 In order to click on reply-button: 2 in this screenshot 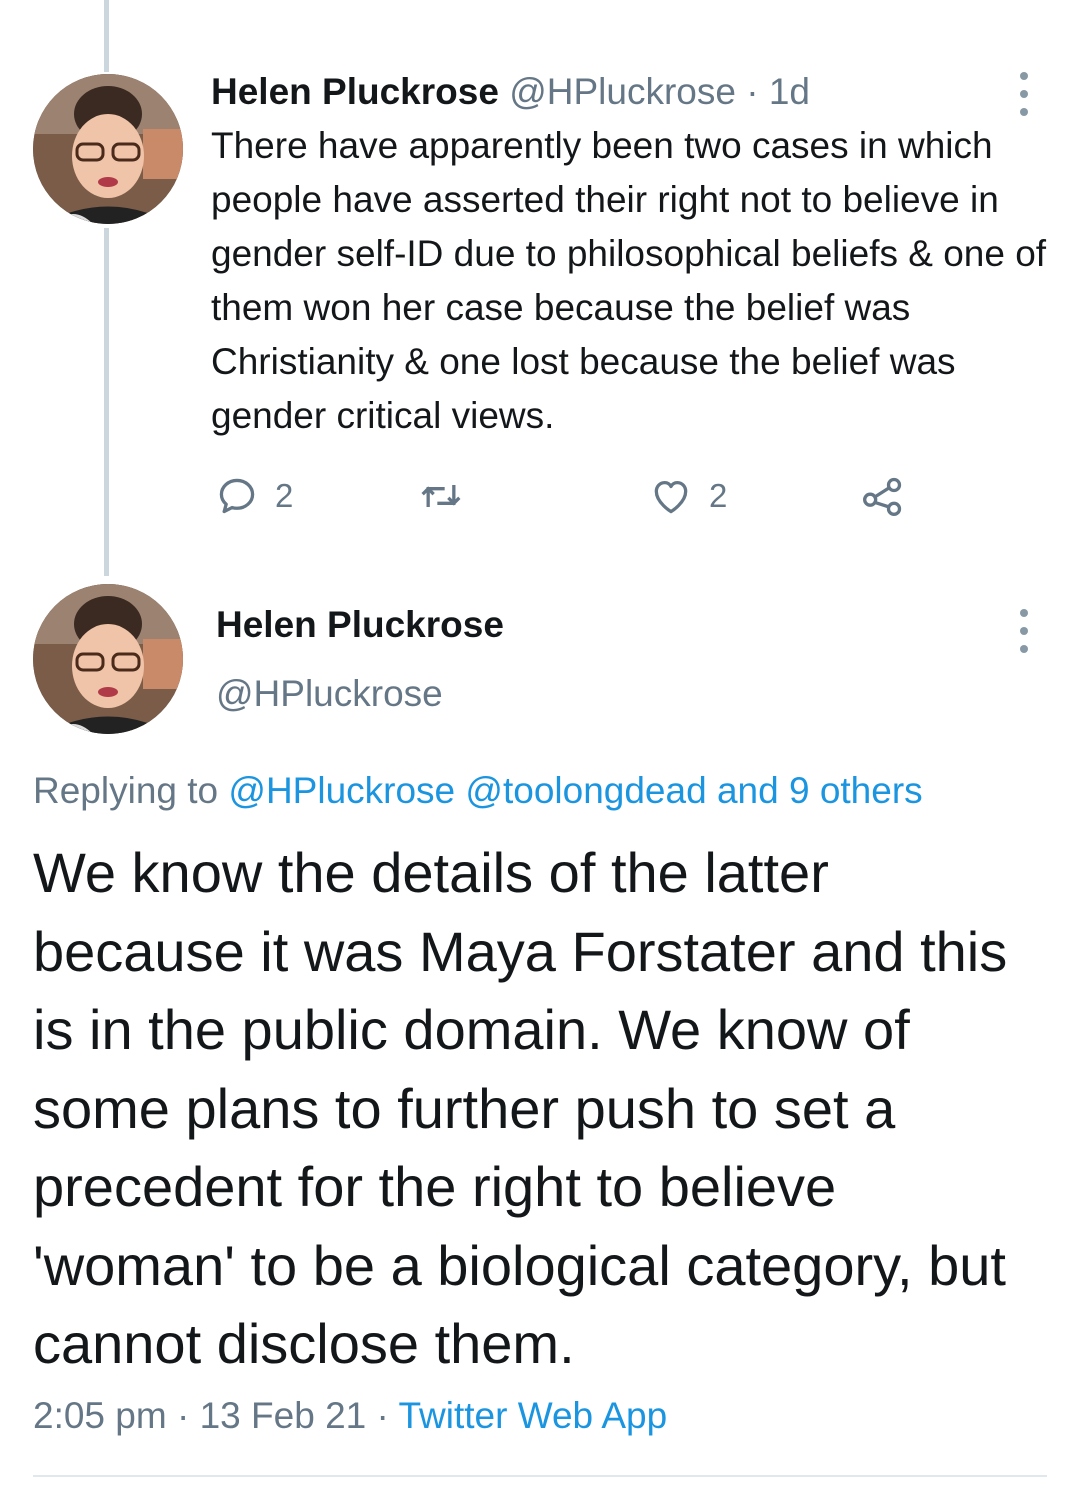, I will do `click(254, 496)`.